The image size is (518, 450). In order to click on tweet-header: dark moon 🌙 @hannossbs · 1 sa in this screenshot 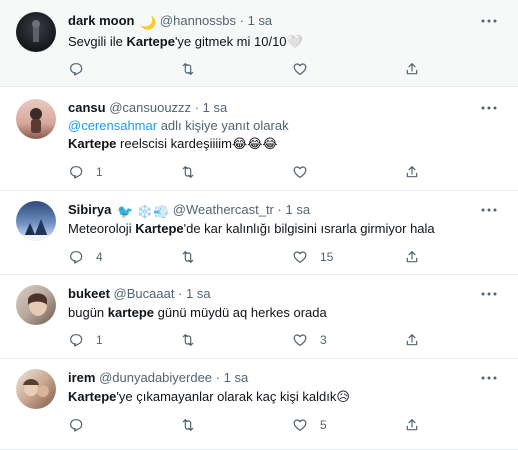, I will do `click(273, 21)`.